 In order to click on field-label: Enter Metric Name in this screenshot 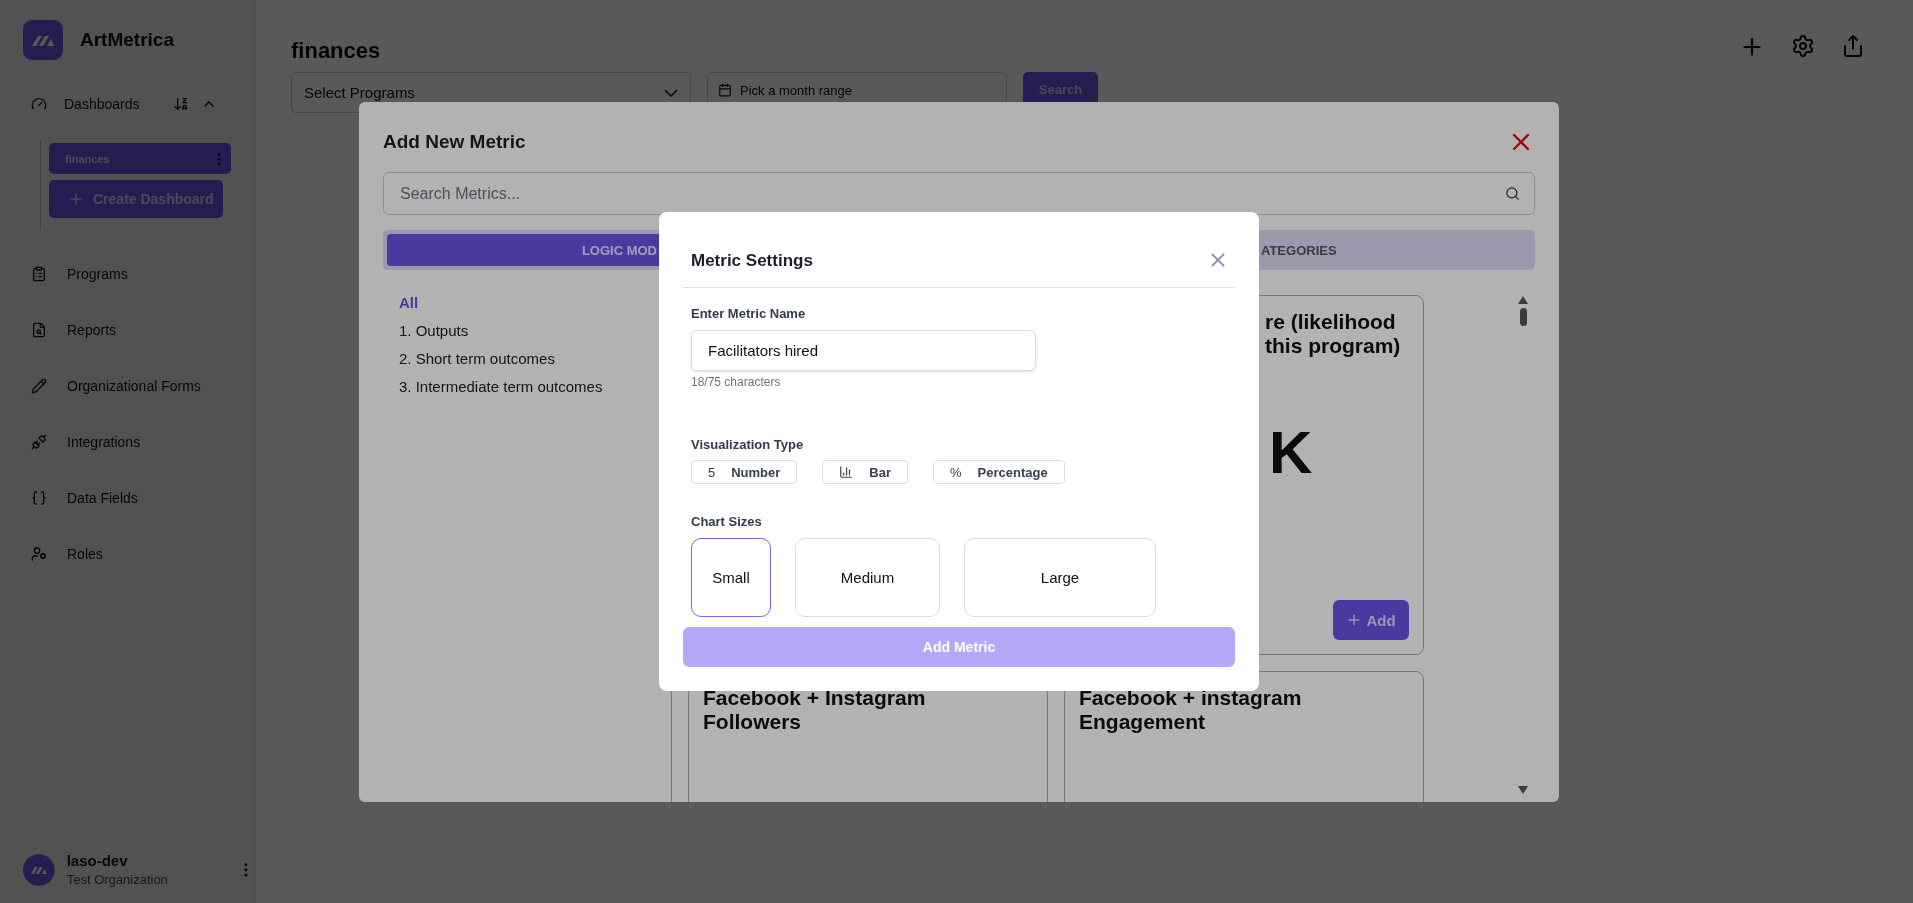, I will do `click(749, 313)`.